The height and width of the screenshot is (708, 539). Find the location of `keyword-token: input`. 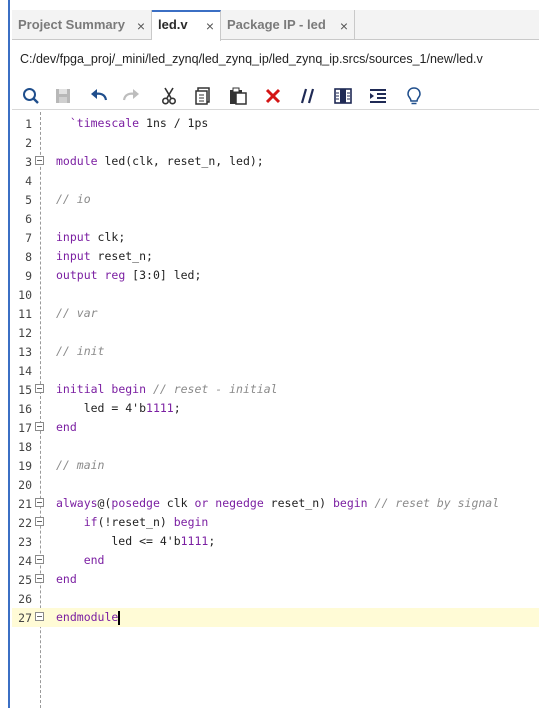

keyword-token: input is located at coordinates (77, 256).